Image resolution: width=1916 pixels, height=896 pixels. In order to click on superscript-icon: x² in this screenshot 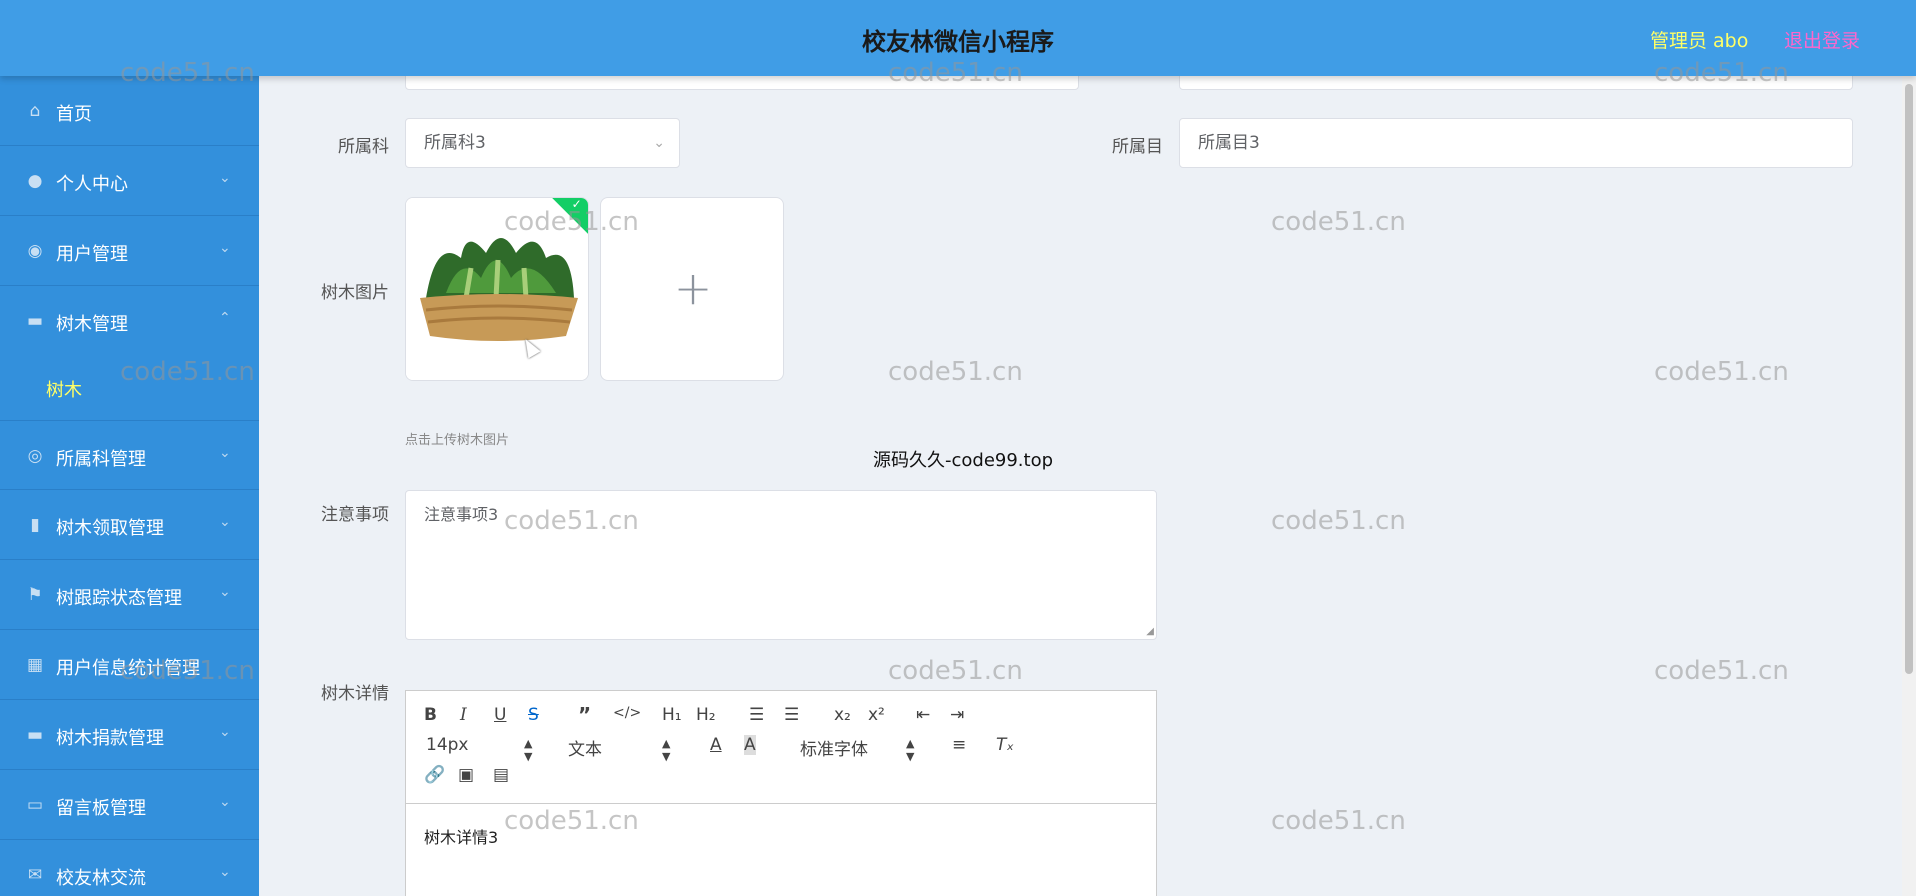, I will do `click(876, 715)`.